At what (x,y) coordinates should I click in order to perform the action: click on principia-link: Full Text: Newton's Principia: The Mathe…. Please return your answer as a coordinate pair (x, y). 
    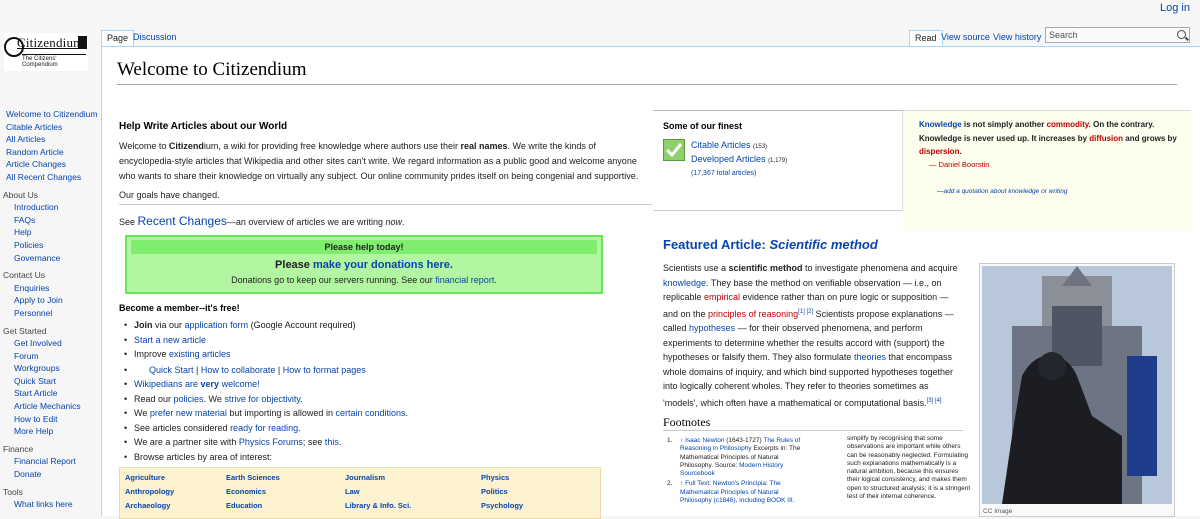
    Looking at the image, I should click on (737, 492).